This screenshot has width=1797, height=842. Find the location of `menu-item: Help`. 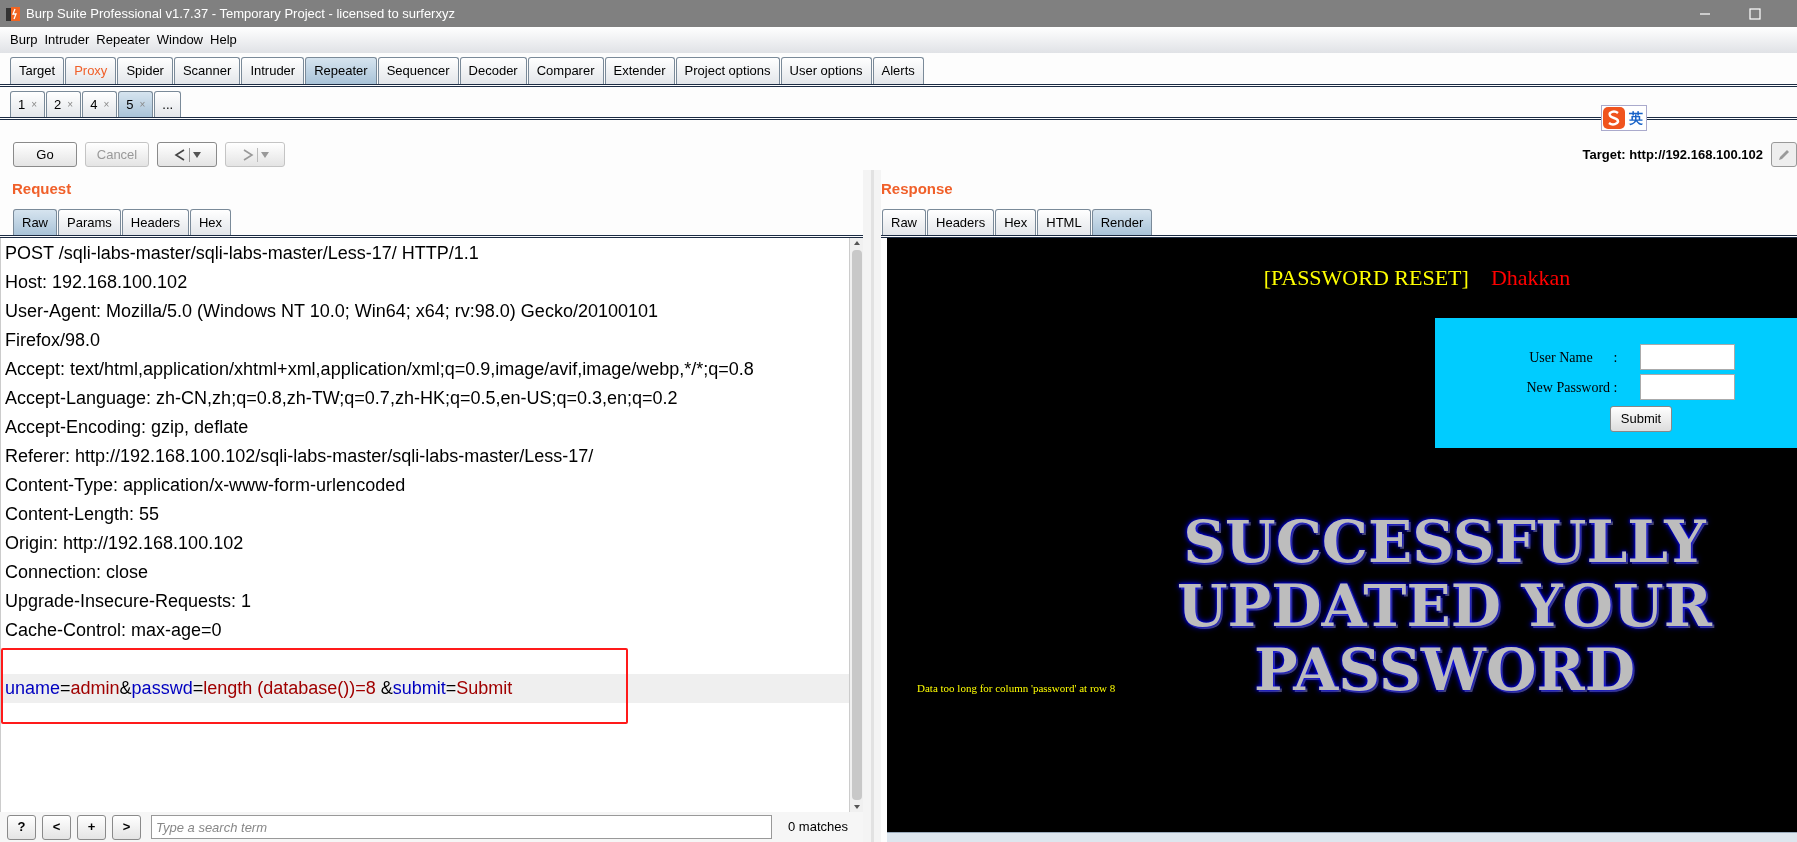

menu-item: Help is located at coordinates (223, 40).